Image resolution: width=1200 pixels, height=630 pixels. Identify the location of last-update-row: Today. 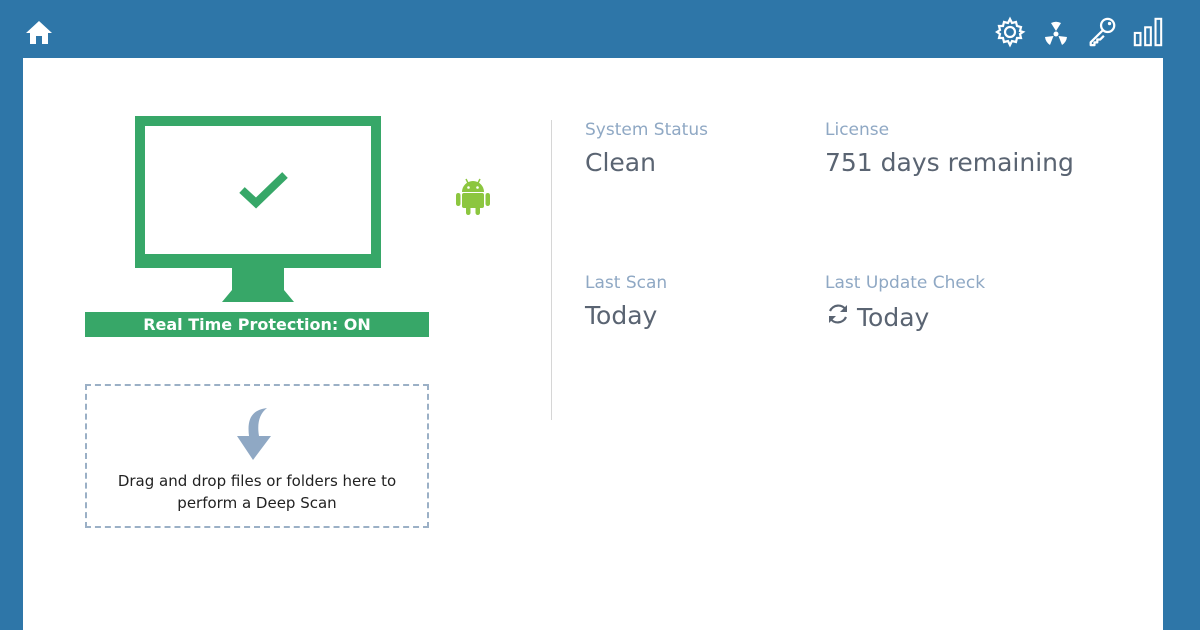
(905, 317).